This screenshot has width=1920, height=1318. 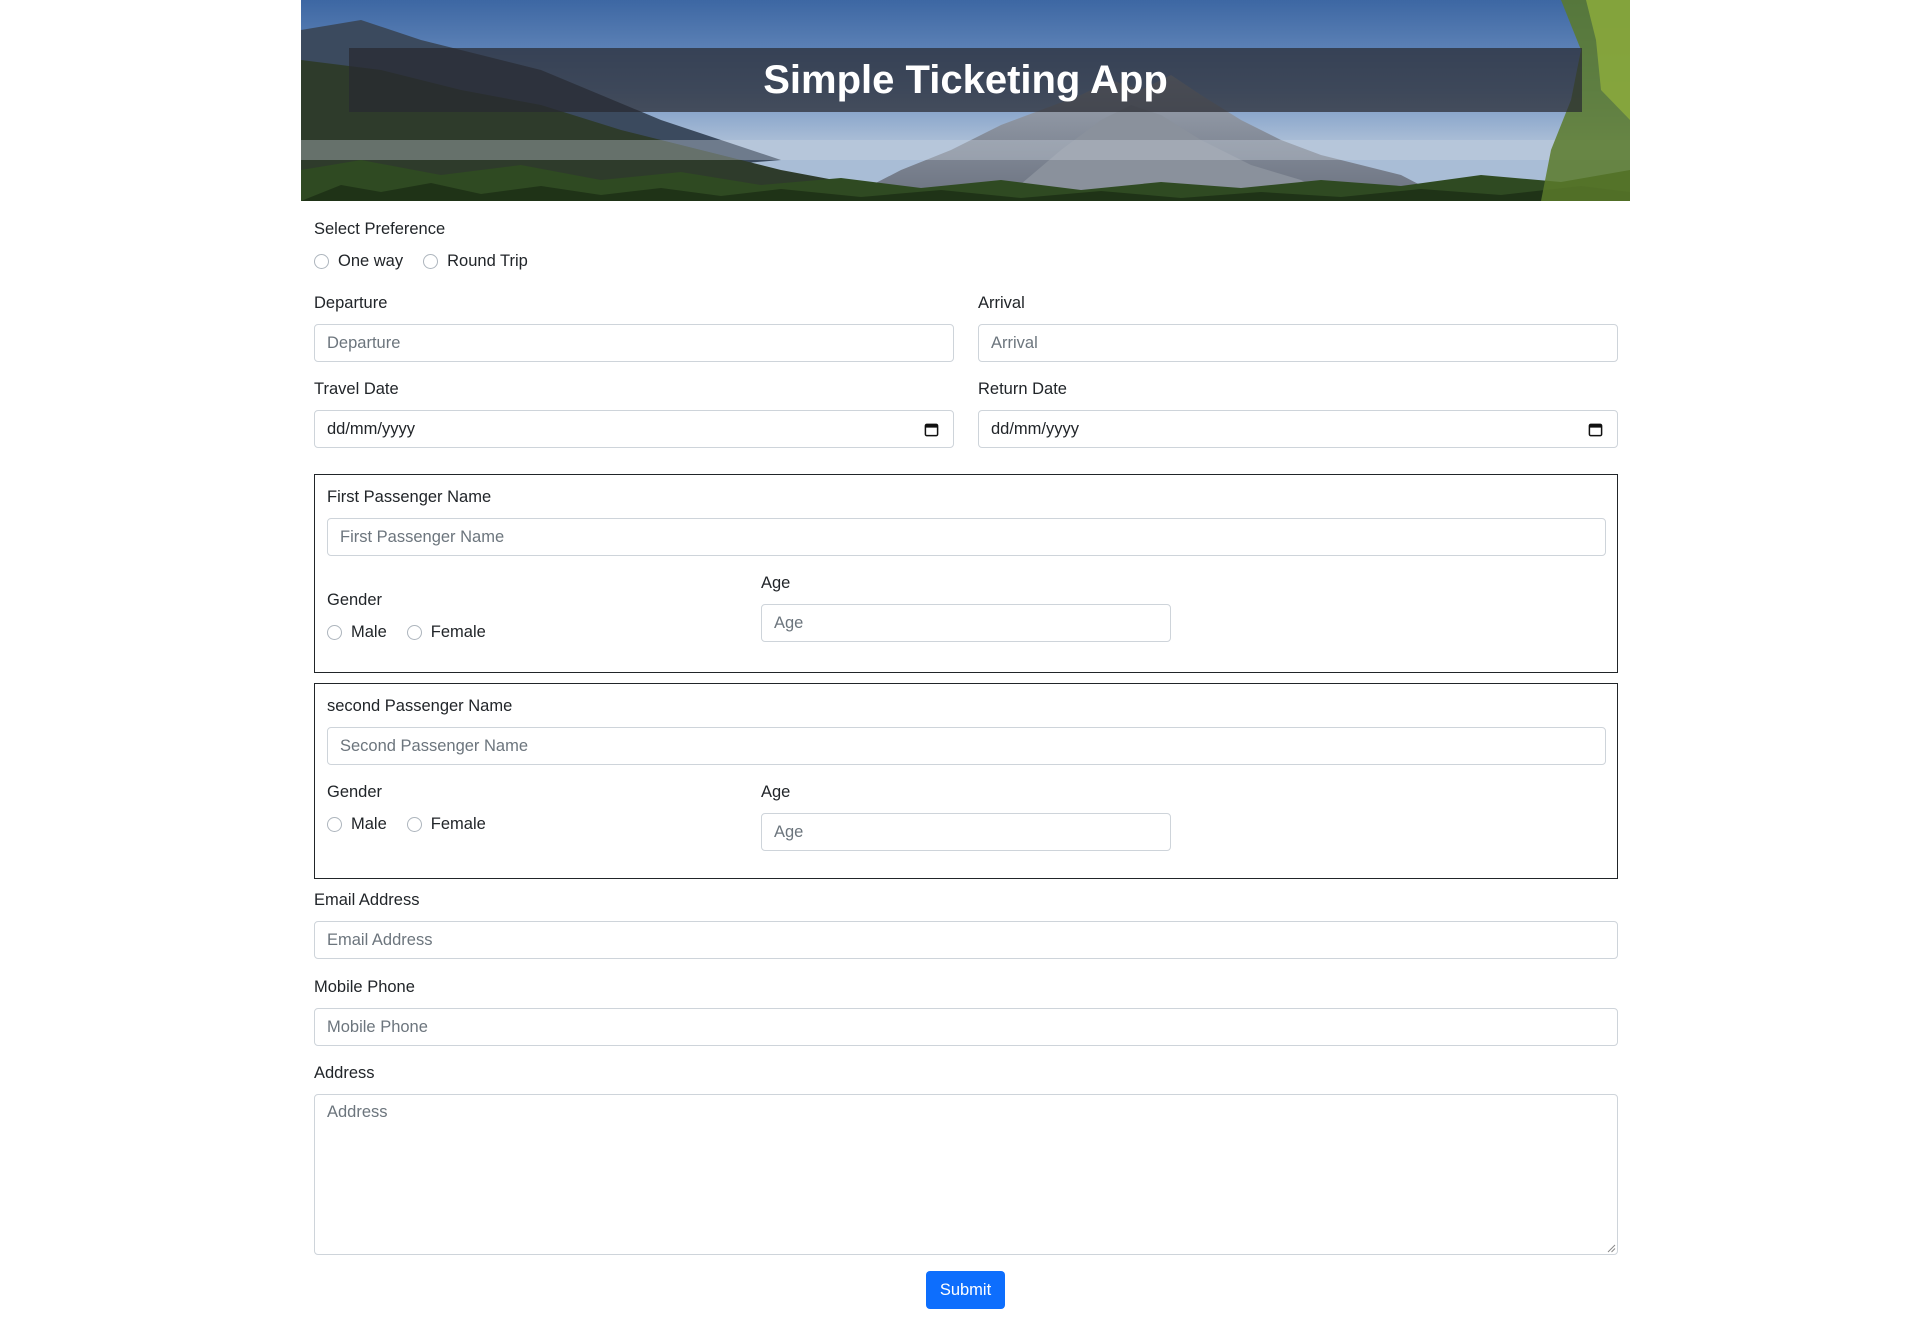 What do you see at coordinates (966, 1027) in the screenshot?
I see `mobile-phone-input` at bounding box center [966, 1027].